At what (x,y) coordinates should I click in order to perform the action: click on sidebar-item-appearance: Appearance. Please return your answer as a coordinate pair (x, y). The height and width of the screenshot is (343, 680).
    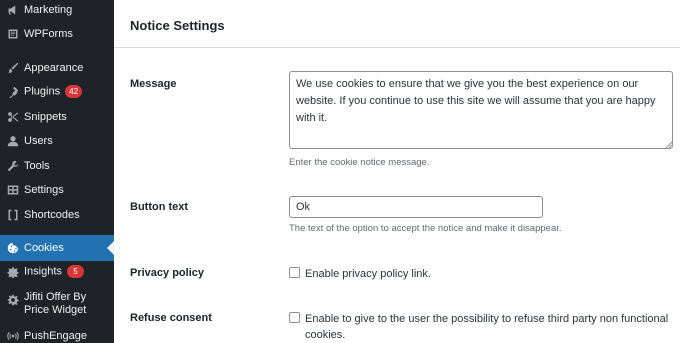
    Looking at the image, I should click on (57, 68).